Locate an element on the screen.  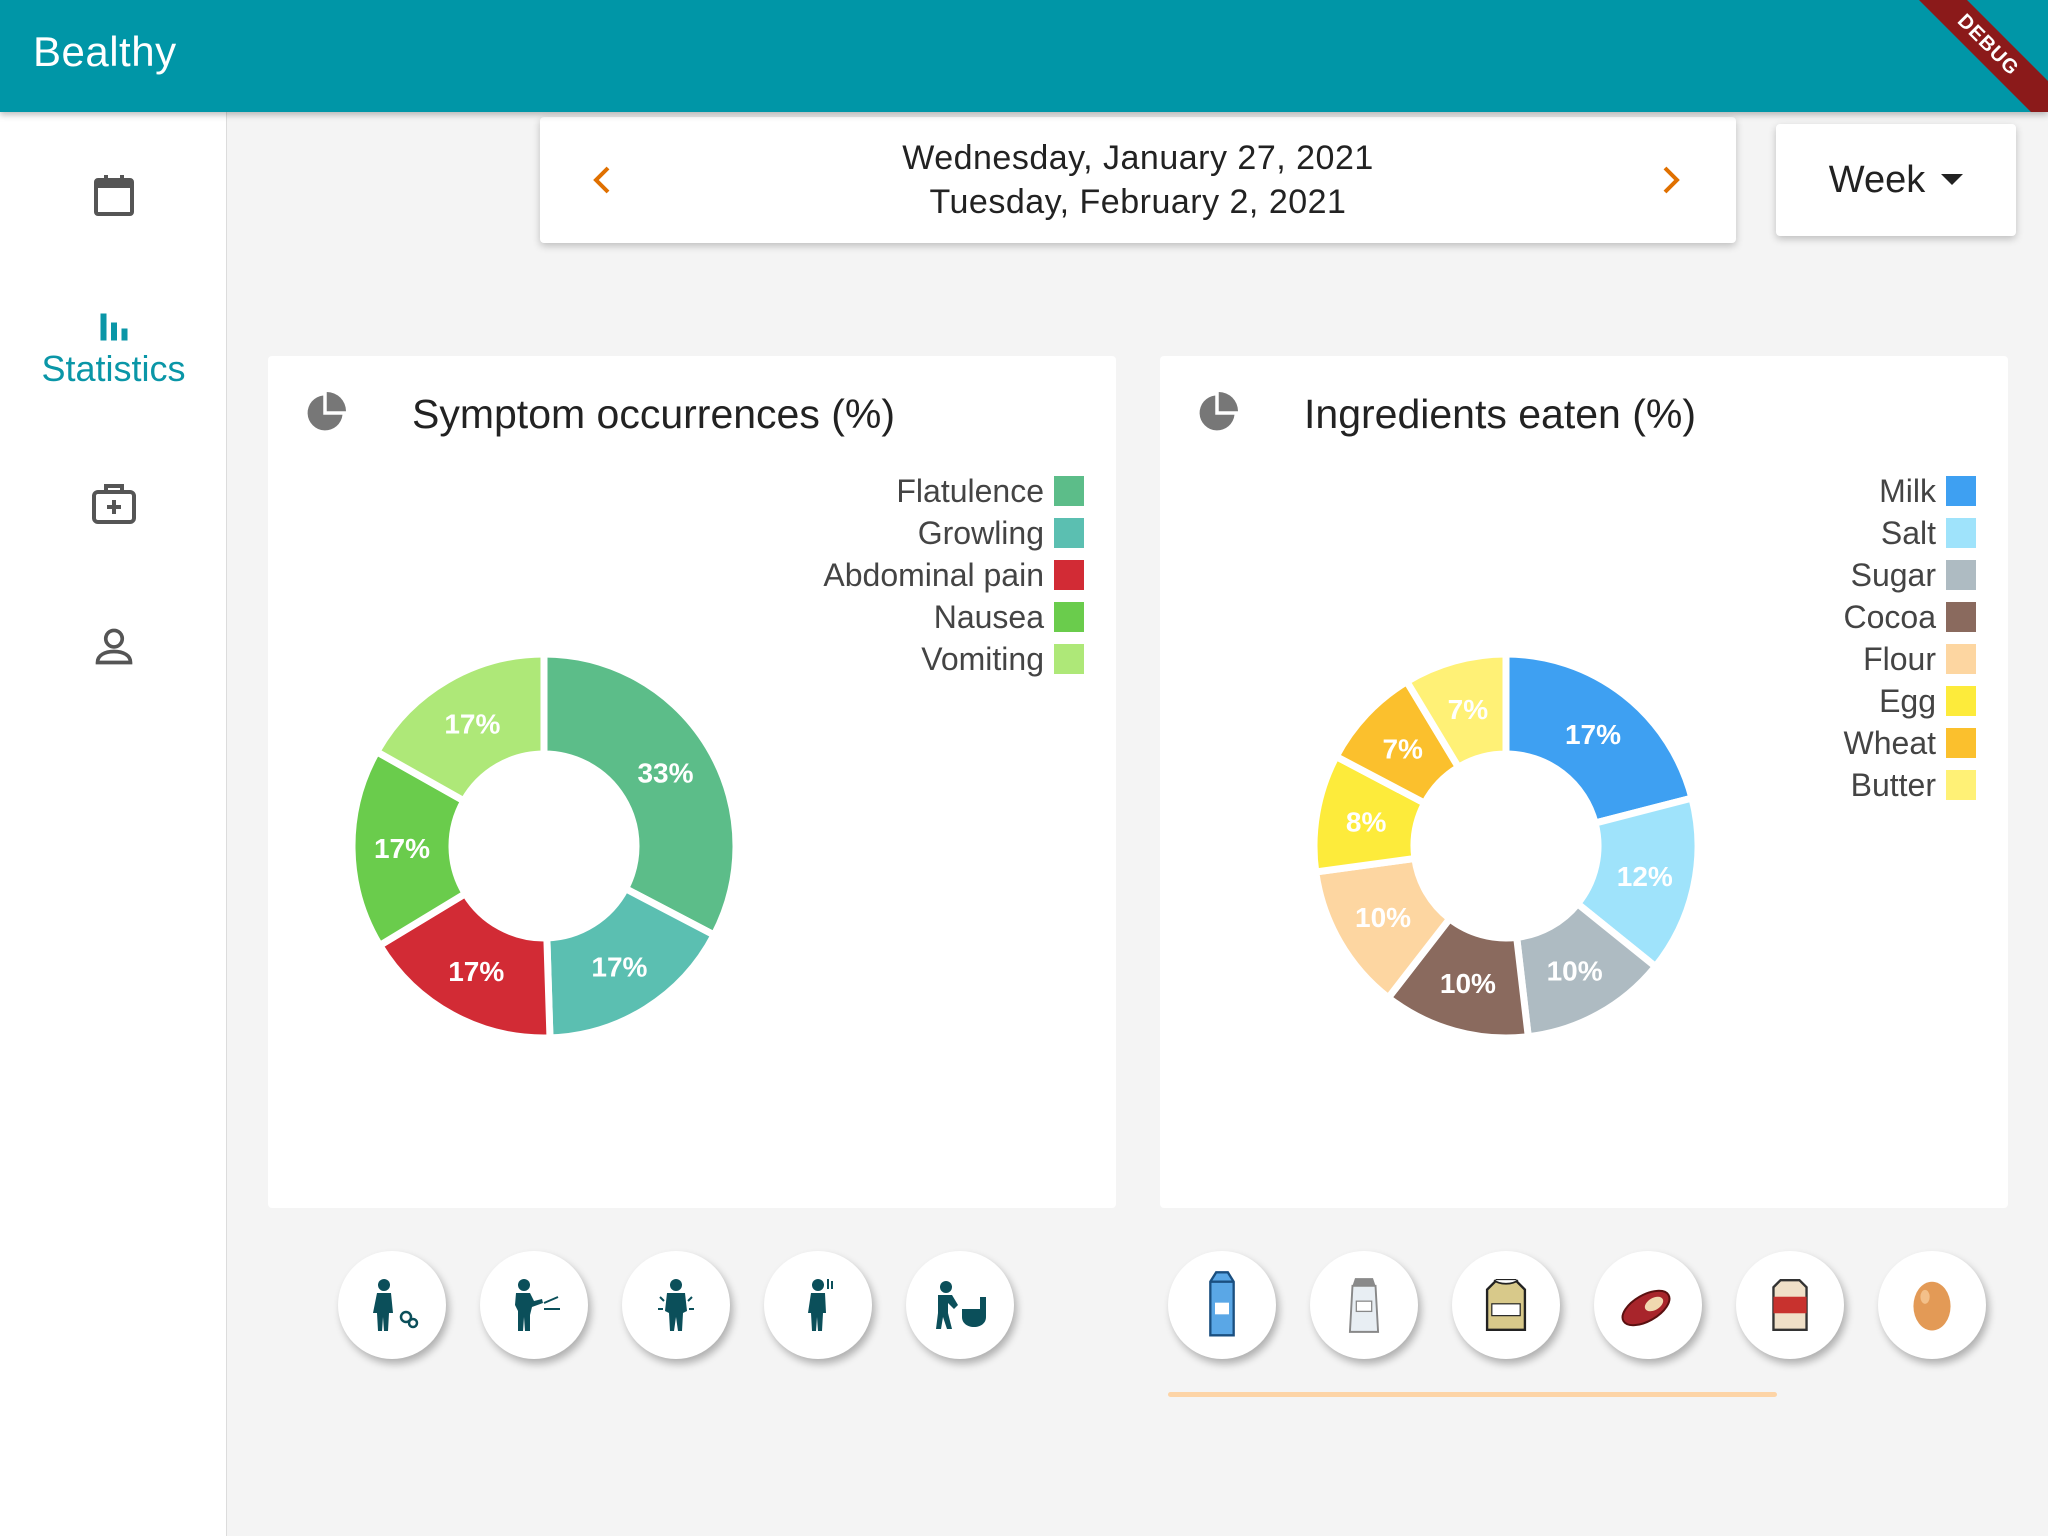
ingredient-sugar-button is located at coordinates (1506, 1305).